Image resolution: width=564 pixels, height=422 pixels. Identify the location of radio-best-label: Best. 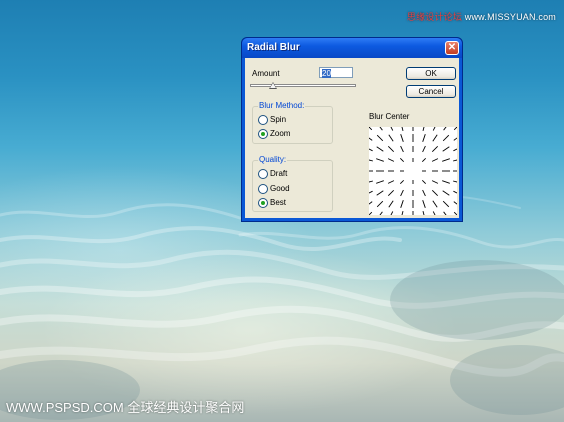
(278, 203).